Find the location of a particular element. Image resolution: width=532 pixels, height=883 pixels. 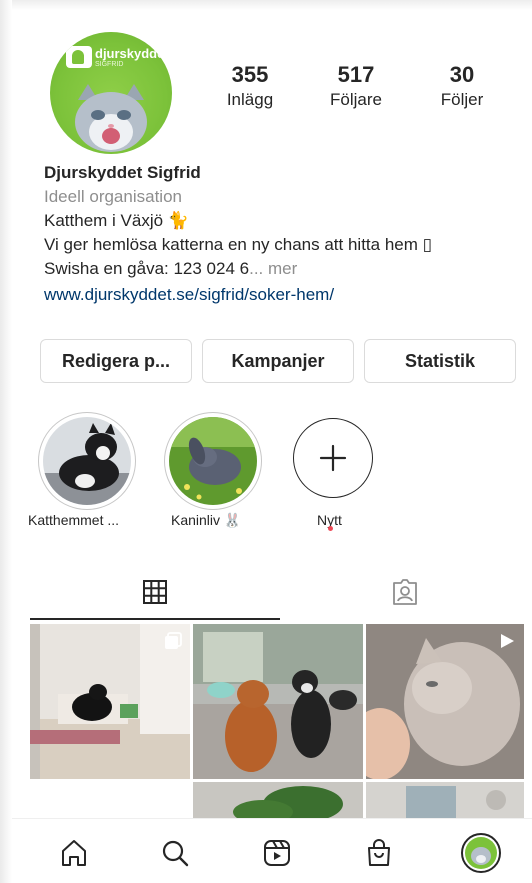

new-highlight-button is located at coordinates (333, 458).